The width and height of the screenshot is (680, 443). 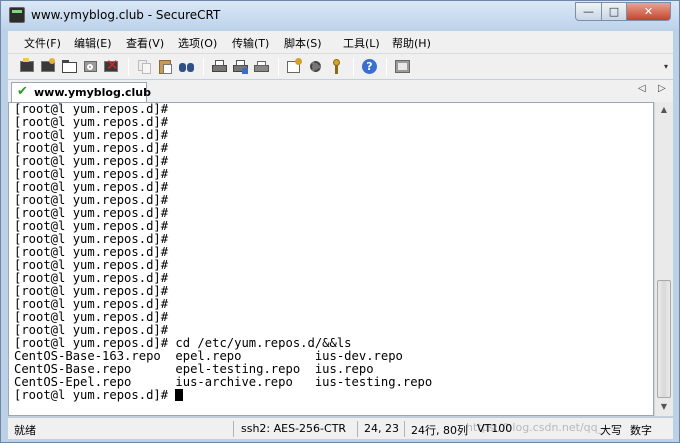 What do you see at coordinates (250, 43) in the screenshot?
I see `menu-transfer: 传输(T)` at bounding box center [250, 43].